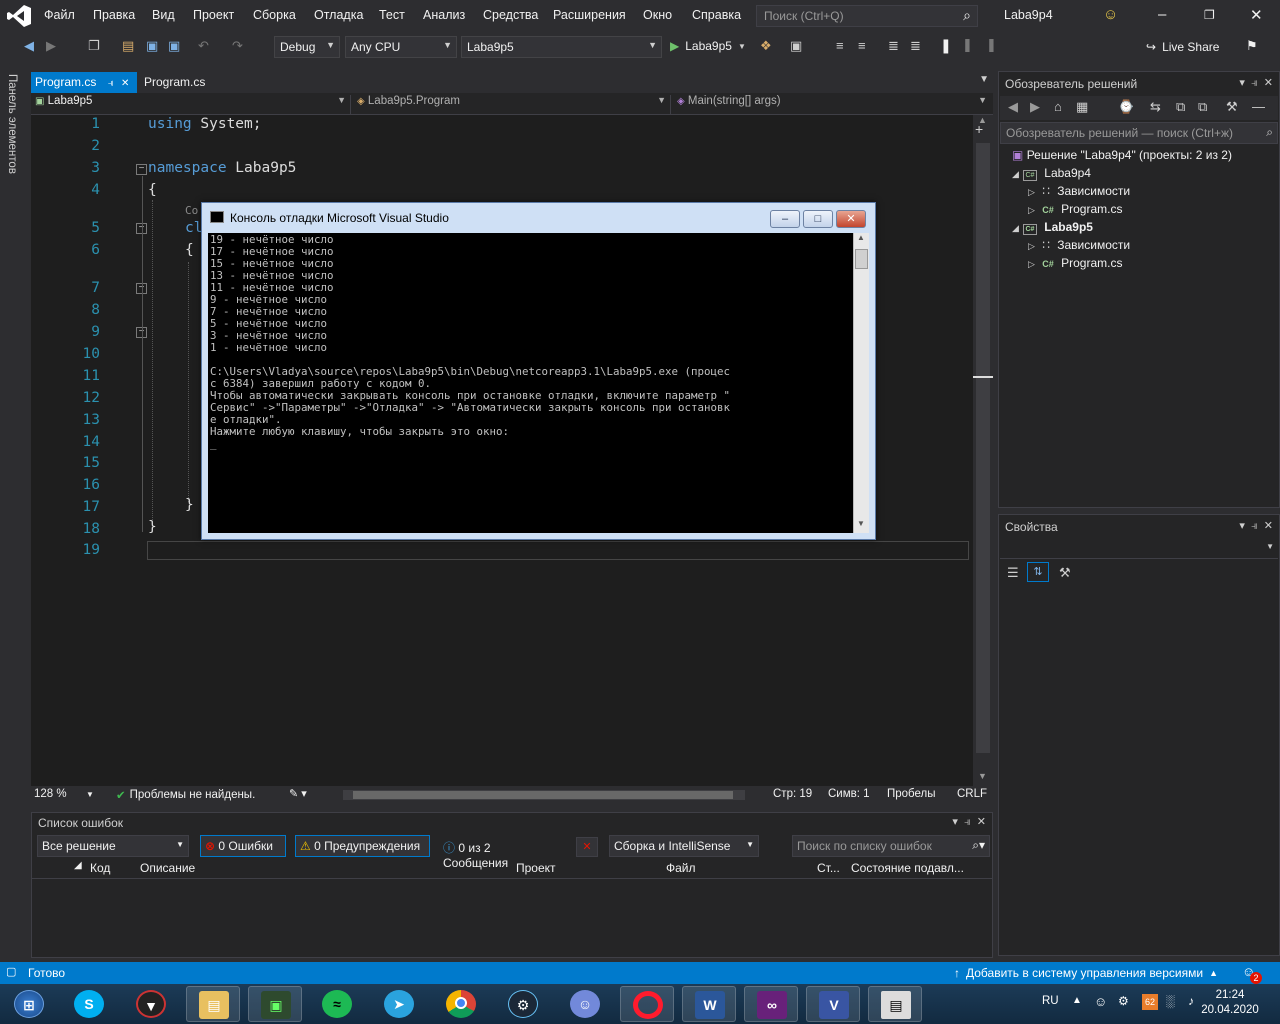  I want to click on column-description: Описание, so click(167, 868).